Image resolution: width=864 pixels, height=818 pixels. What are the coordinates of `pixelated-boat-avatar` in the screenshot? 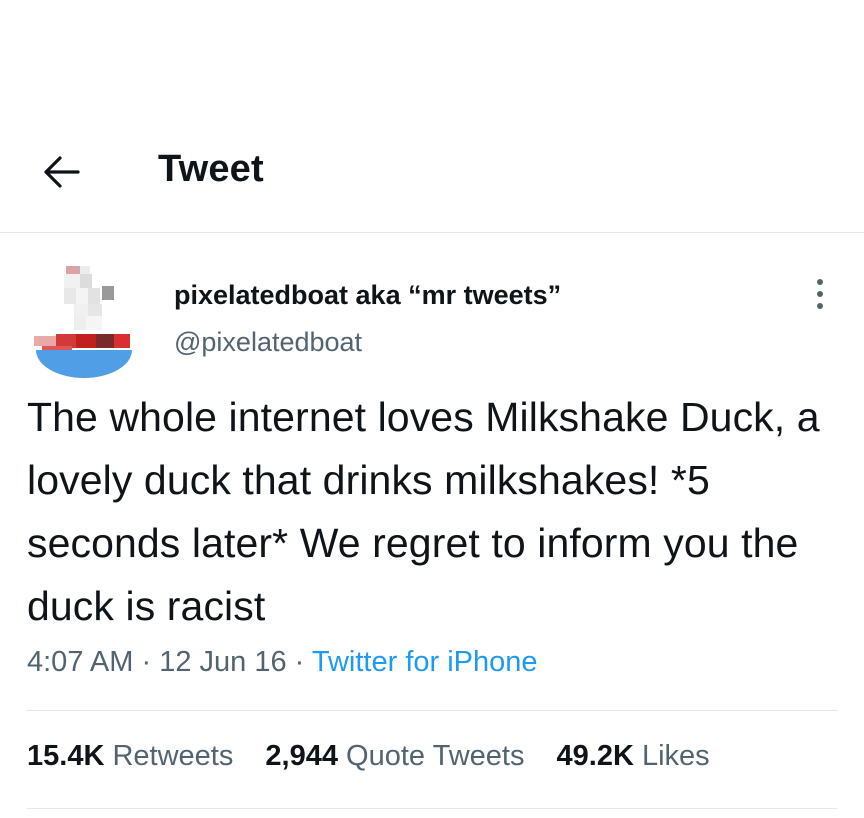 It's located at (83, 322).